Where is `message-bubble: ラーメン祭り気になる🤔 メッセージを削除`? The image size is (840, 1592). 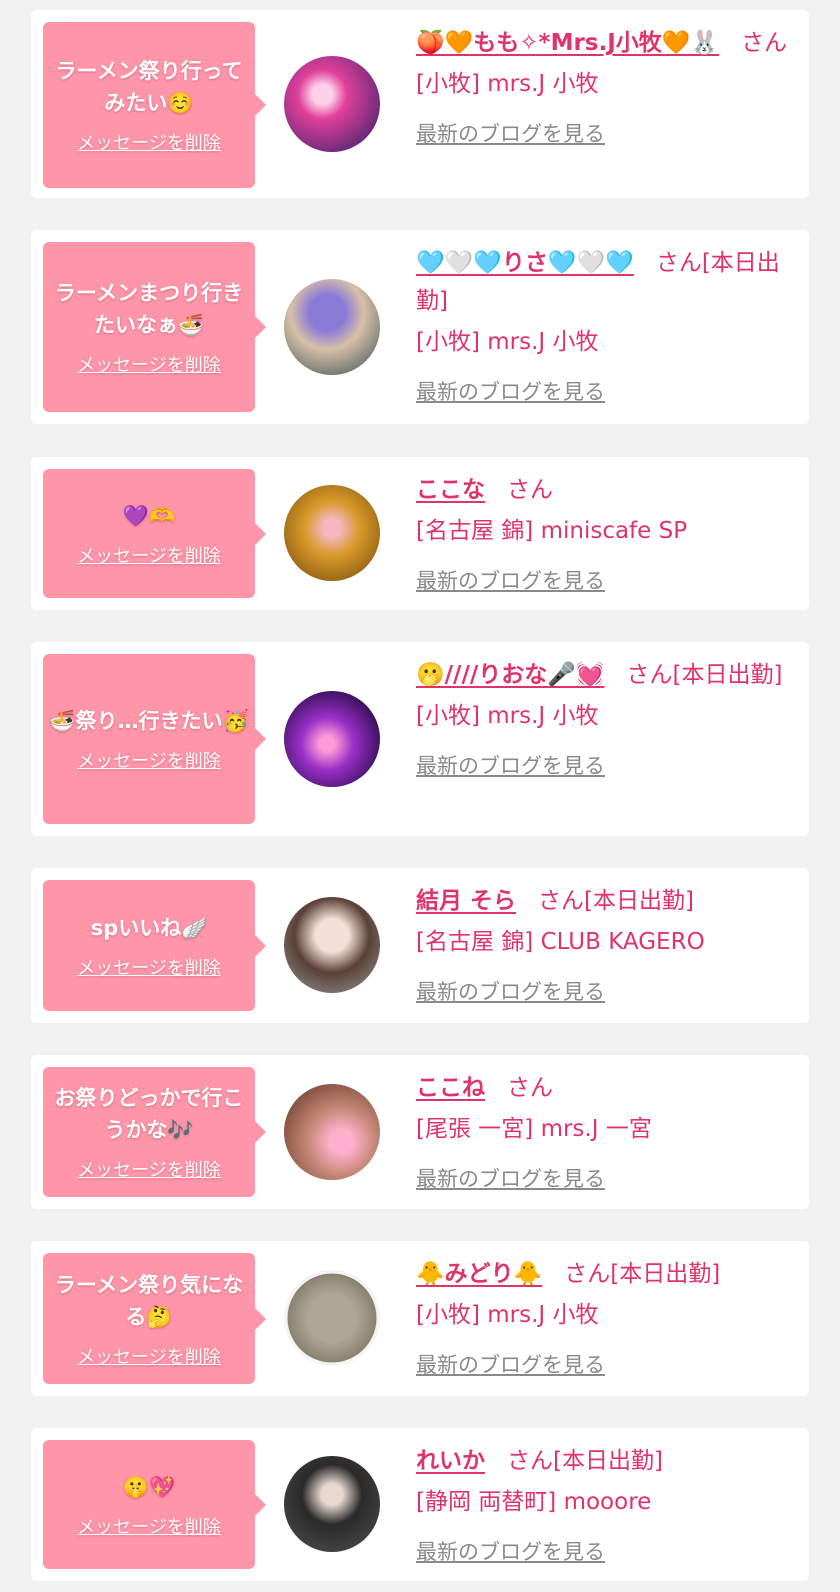 message-bubble: ラーメン祭り気になる🤔 メッセージを削除 is located at coordinates (154, 1318).